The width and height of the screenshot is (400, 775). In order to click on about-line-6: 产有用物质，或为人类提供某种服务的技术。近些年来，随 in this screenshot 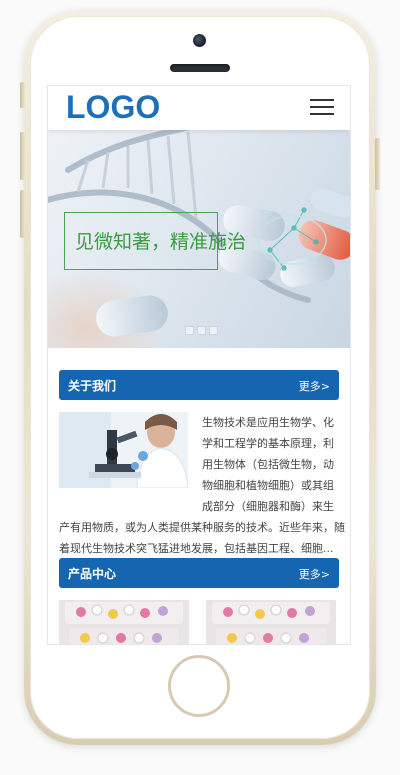, I will do `click(202, 527)`.